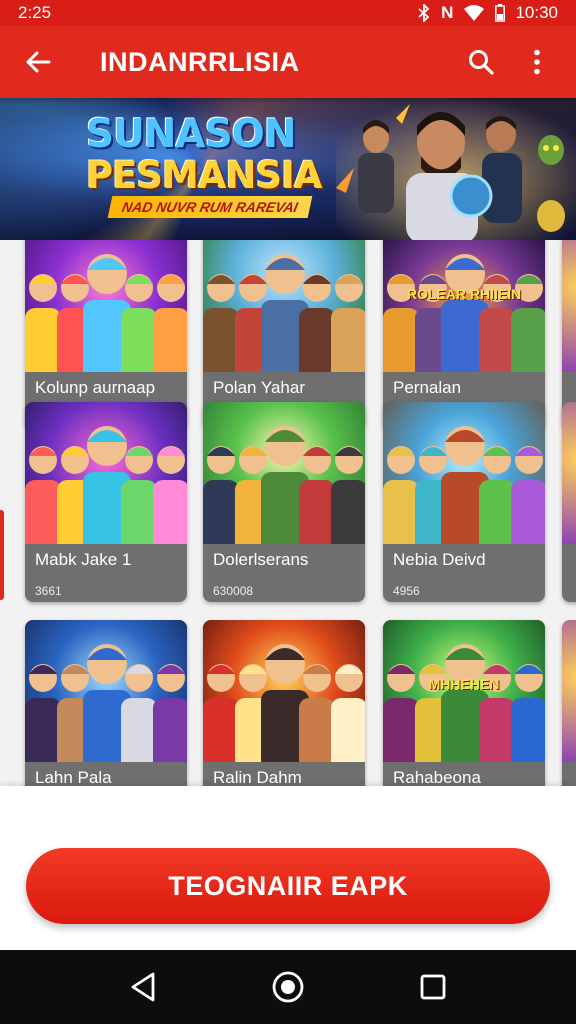  What do you see at coordinates (143, 987) in the screenshot?
I see `back-triangle-icon` at bounding box center [143, 987].